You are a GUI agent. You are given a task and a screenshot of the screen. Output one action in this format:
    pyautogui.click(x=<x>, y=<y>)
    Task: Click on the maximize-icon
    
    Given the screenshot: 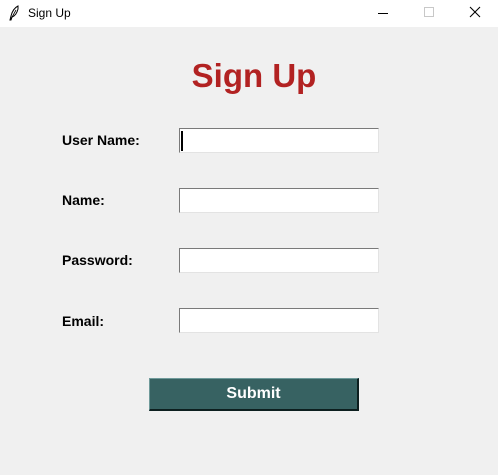 What is the action you would take?
    pyautogui.click(x=429, y=12)
    